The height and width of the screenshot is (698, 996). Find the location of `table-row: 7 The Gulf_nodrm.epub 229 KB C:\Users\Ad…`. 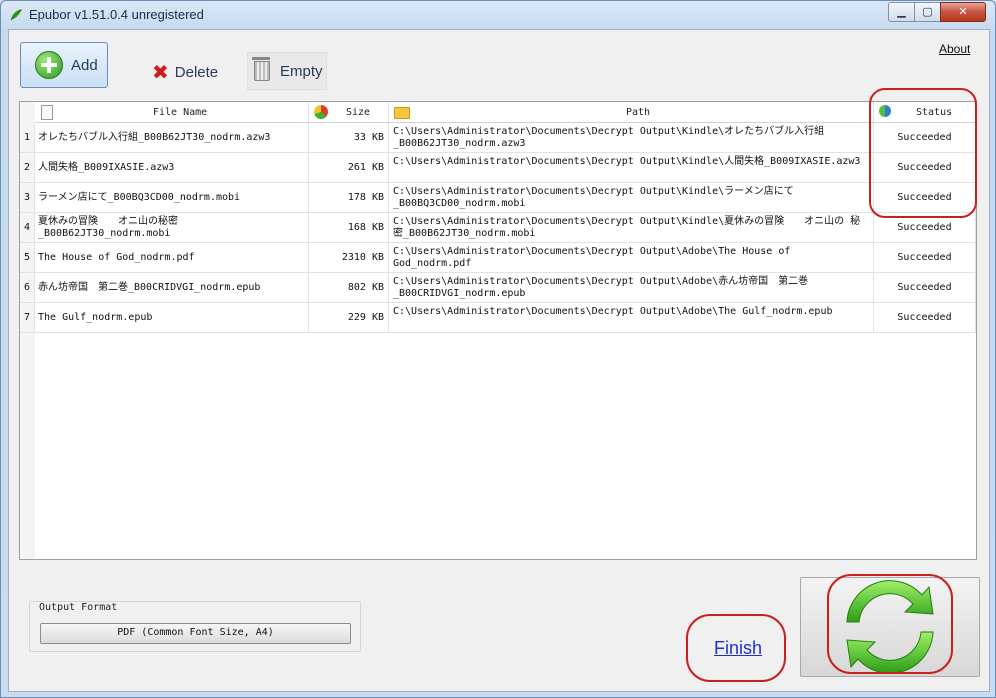

table-row: 7 The Gulf_nodrm.epub 229 KB C:\Users\Ad… is located at coordinates (498, 318).